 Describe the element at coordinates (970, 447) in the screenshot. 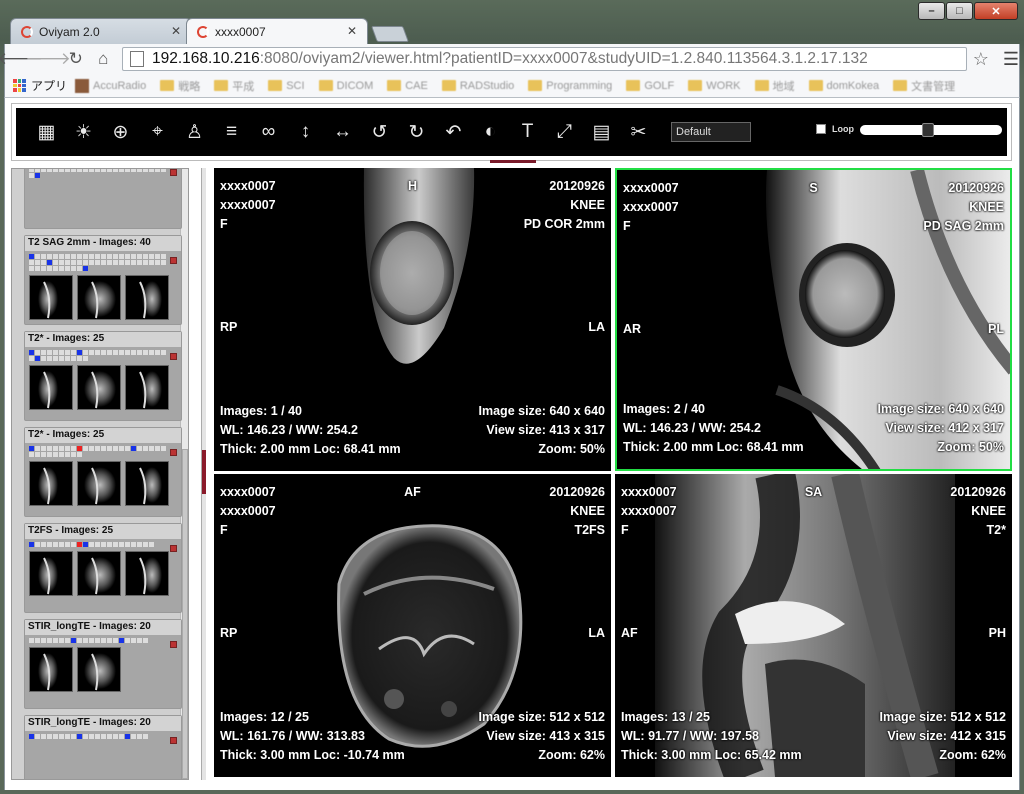

I see `zoom-level: Zoom: 50%` at that location.